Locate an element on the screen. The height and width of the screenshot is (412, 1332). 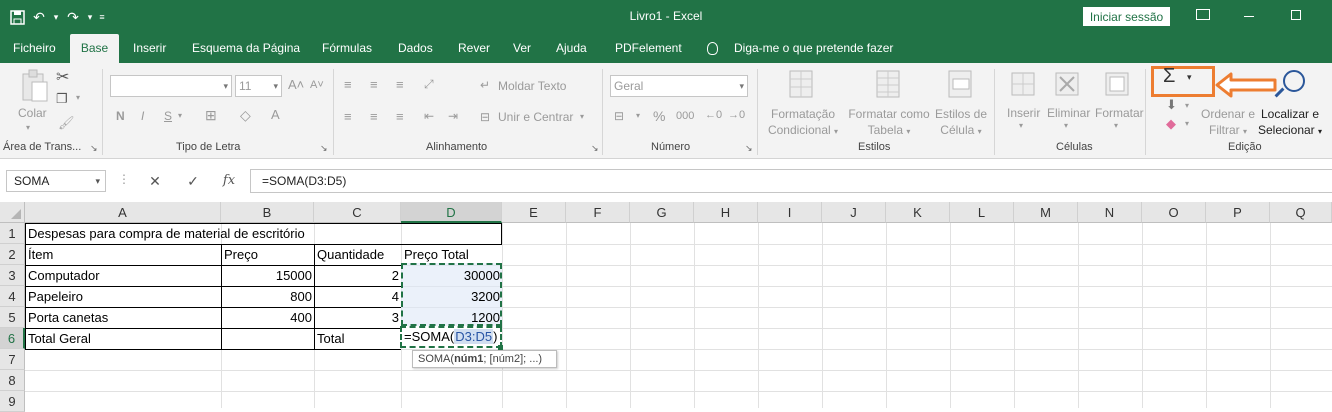
tab-page-layout: Esquema da Página is located at coordinates (246, 48).